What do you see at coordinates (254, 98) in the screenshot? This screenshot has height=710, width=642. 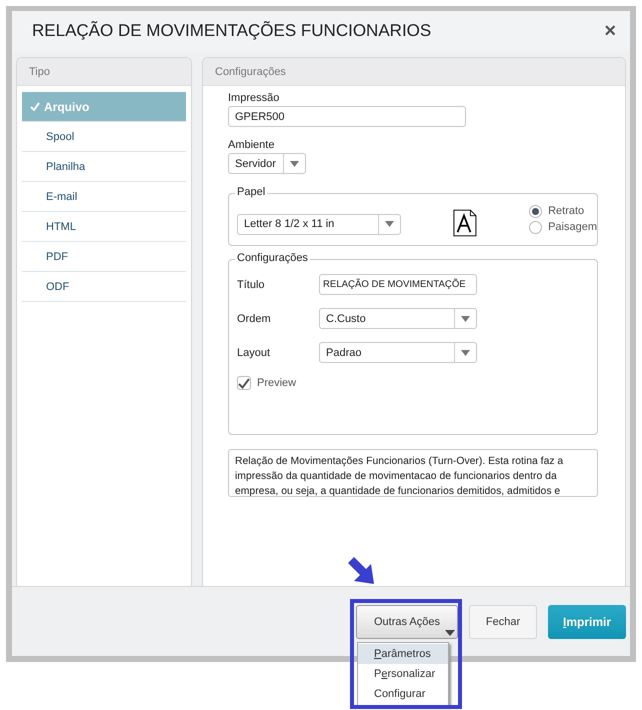 I see `field-label: Impressão` at bounding box center [254, 98].